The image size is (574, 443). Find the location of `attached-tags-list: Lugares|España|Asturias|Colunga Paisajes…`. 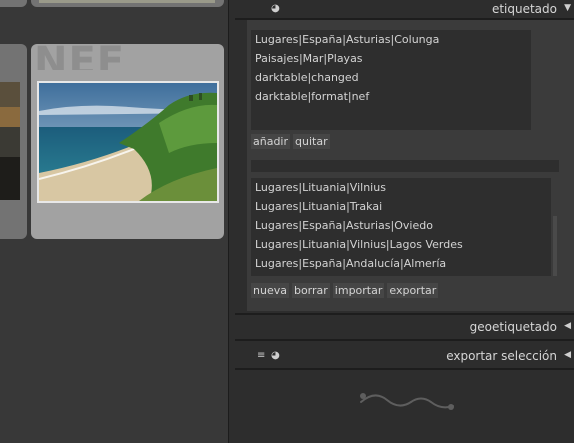

attached-tags-list: Lugares|España|Asturias|Colunga Paisajes… is located at coordinates (391, 80).